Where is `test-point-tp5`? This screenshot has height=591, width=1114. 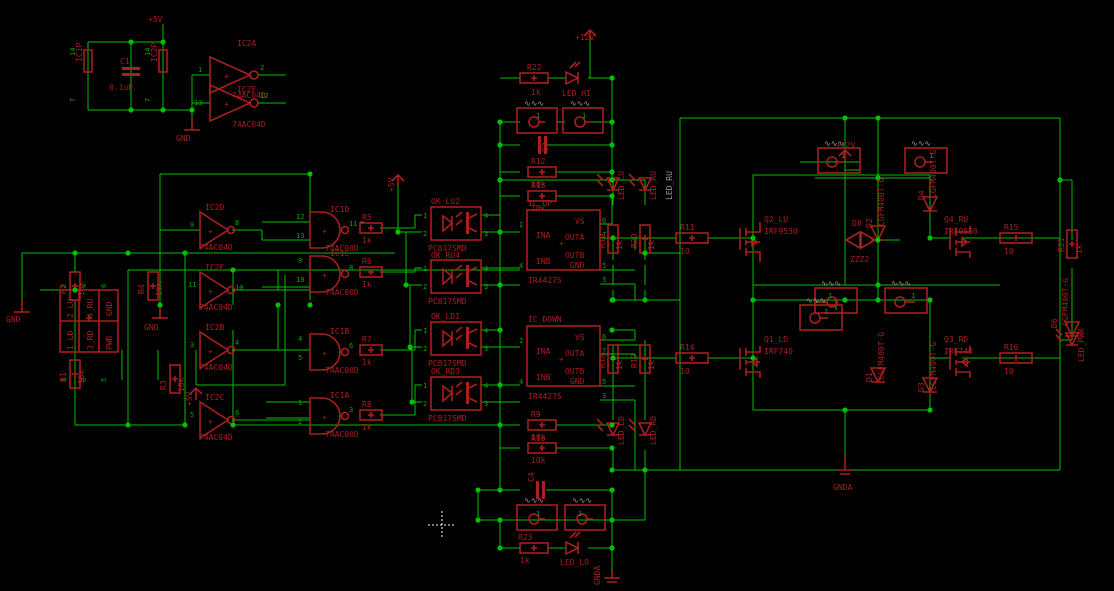
test-point-tp5 is located at coordinates (839, 160).